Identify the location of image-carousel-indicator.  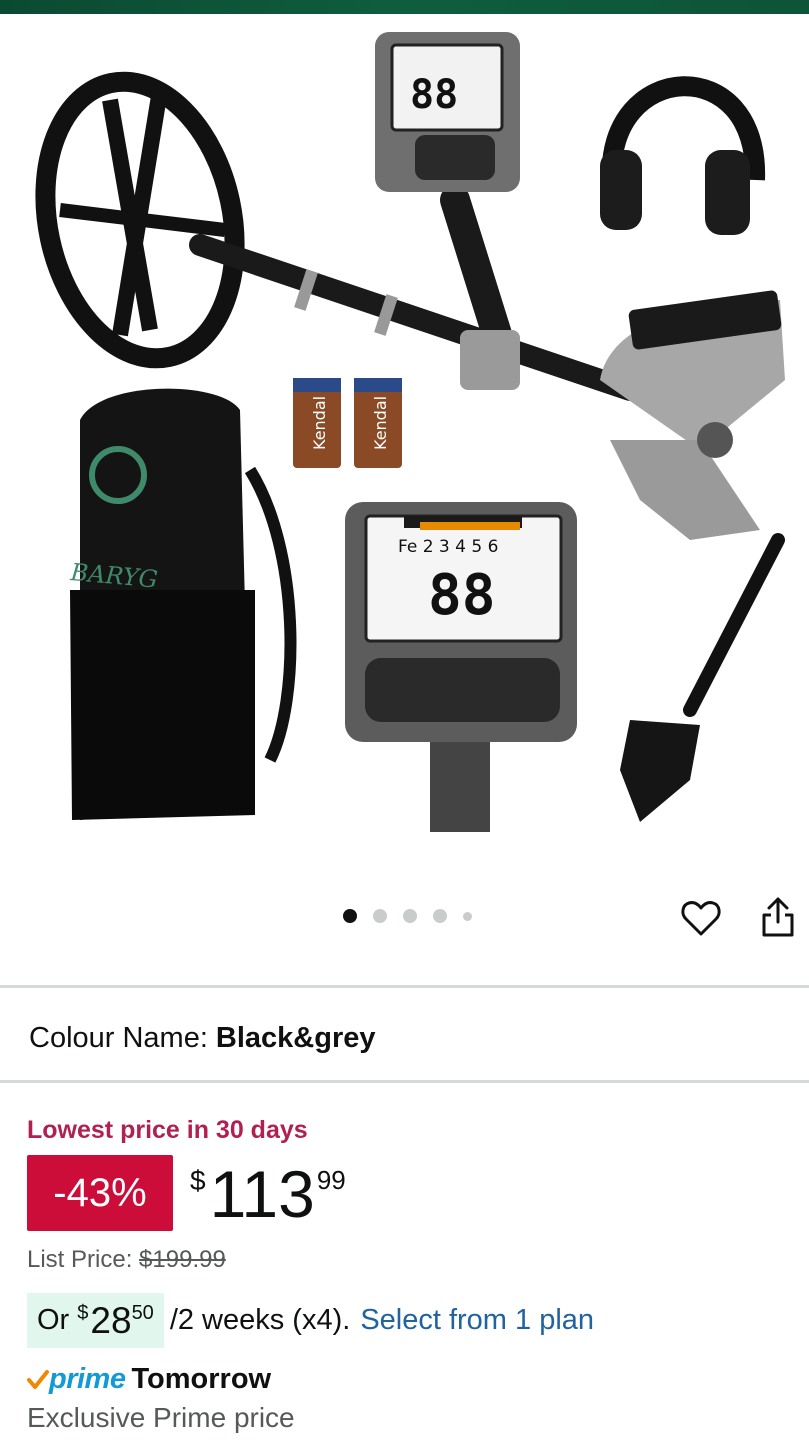
(407, 916).